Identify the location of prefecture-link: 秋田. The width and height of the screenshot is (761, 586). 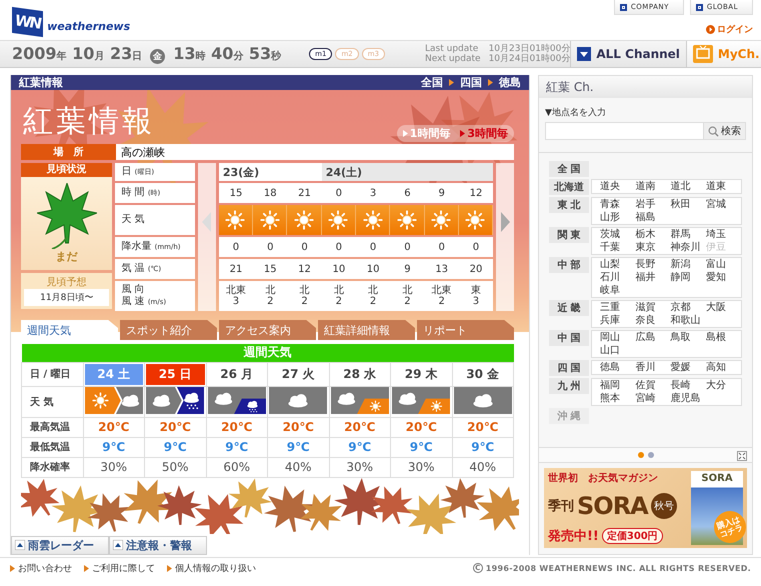
(688, 204).